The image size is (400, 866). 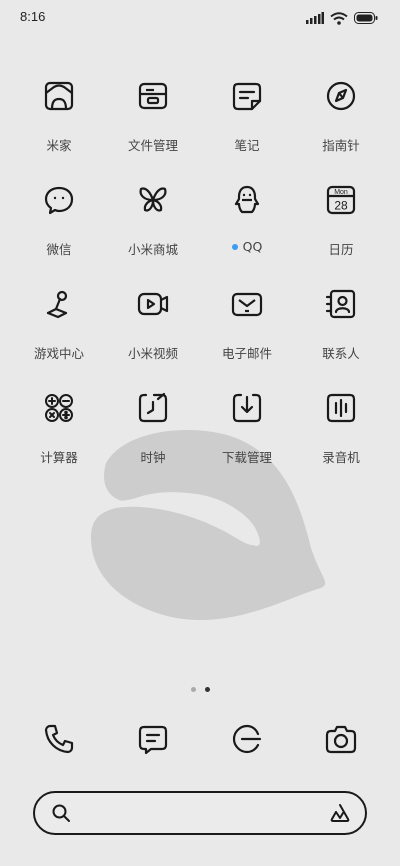 I want to click on app-game-center: 游戏中心, so click(x=59, y=326).